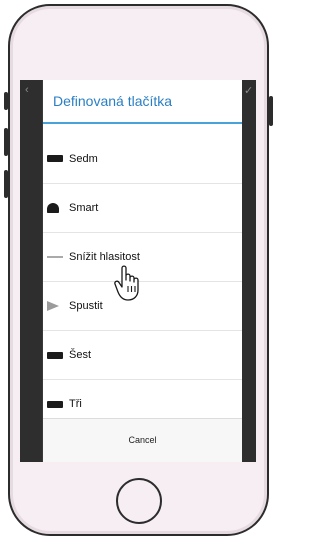 This screenshot has width=320, height=540. What do you see at coordinates (75, 404) in the screenshot?
I see `list-item-label: Tři` at bounding box center [75, 404].